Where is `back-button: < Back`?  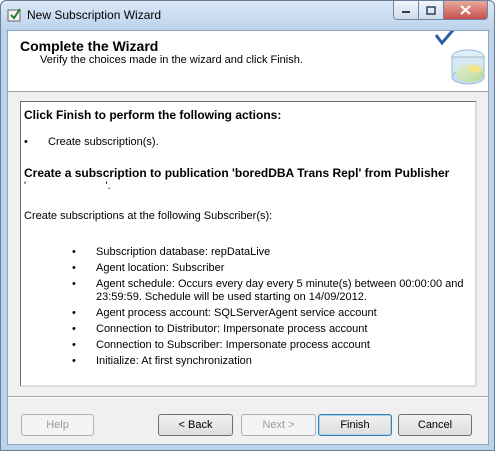 back-button: < Back is located at coordinates (195, 425).